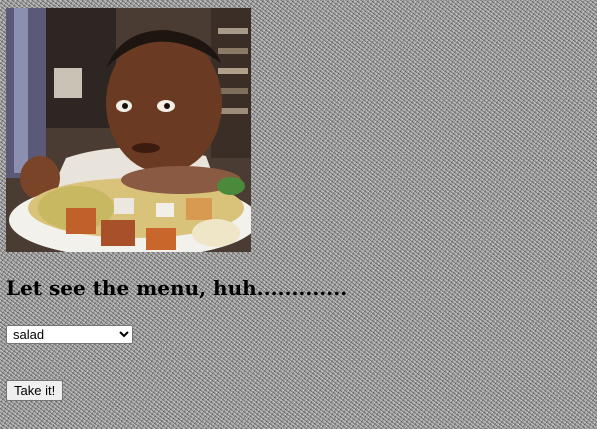 Image resolution: width=597 pixels, height=429 pixels. I want to click on menu-select: salad, so click(69, 334).